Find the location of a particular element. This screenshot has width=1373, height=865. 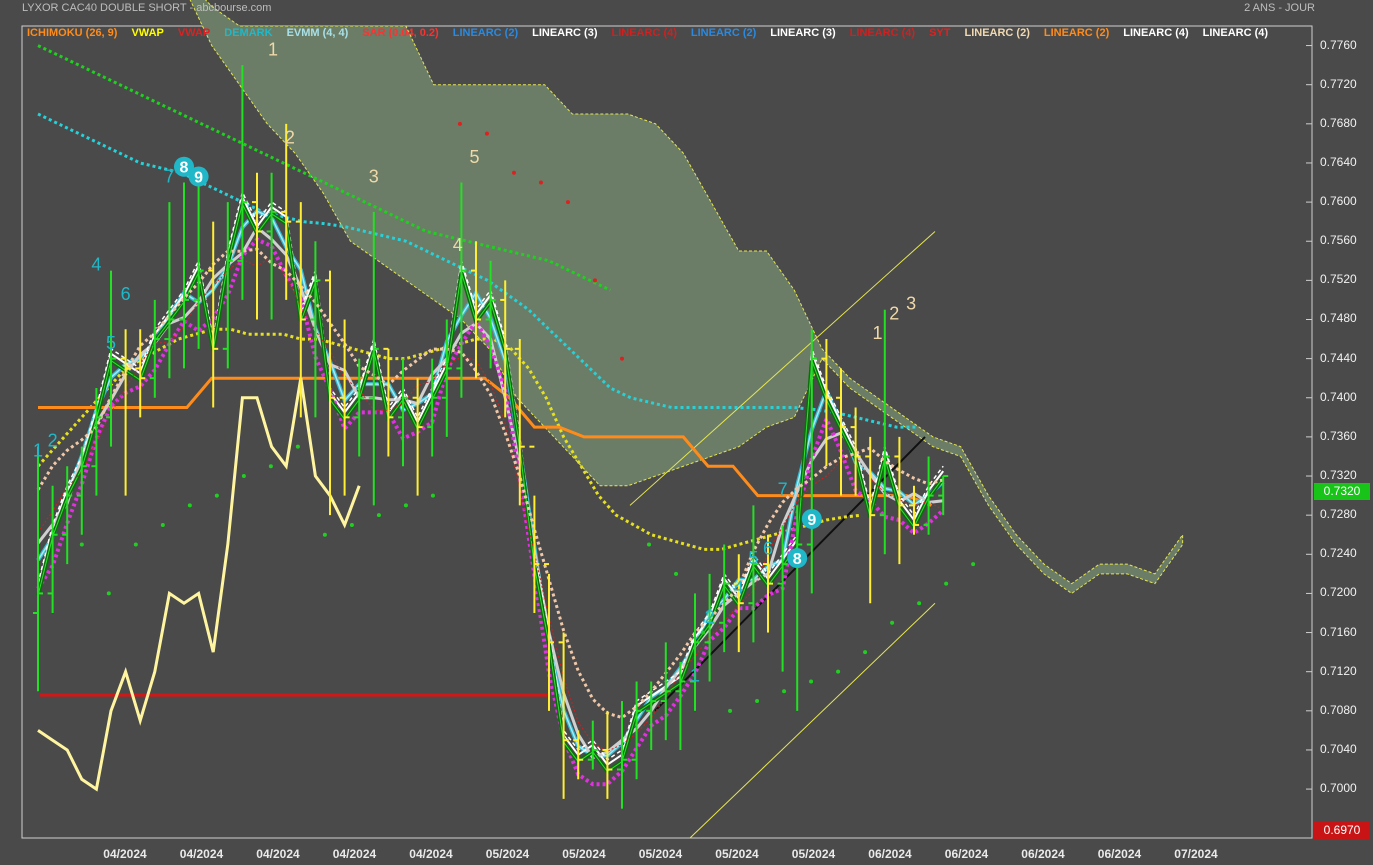

y-tick-label: 0.7320 is located at coordinates (1338, 475).